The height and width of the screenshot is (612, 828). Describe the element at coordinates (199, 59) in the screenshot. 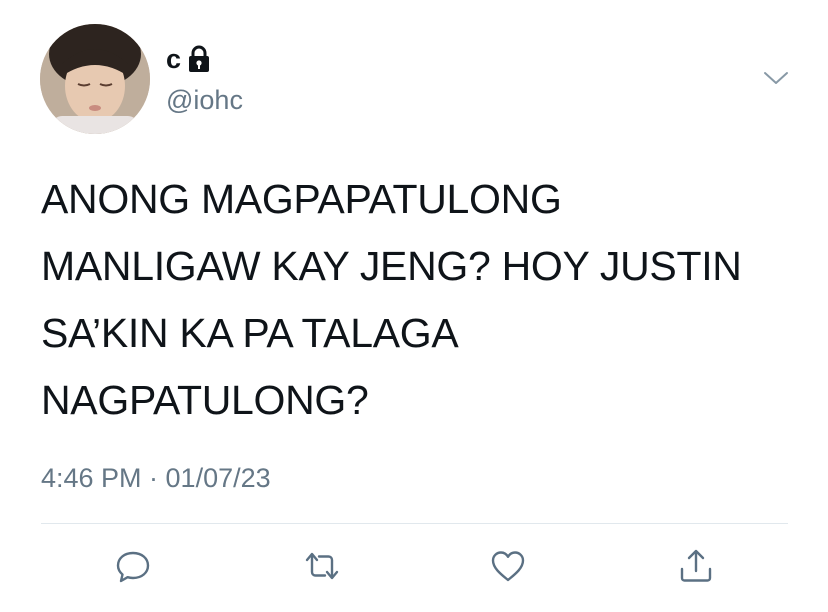

I see `lock-icon` at that location.